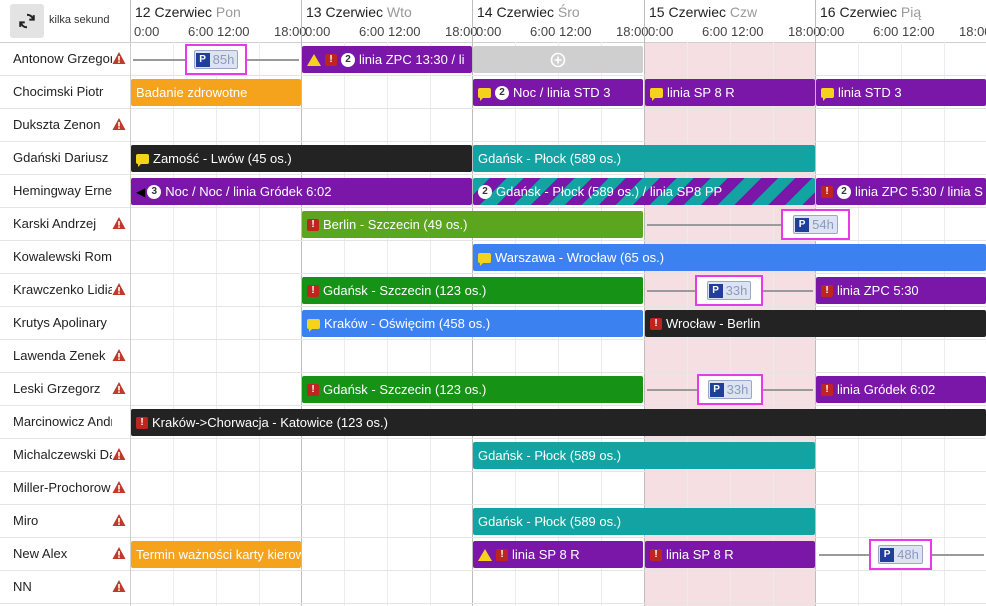 The width and height of the screenshot is (986, 606). I want to click on driver-name: Chocimski Piotr, so click(62, 91).